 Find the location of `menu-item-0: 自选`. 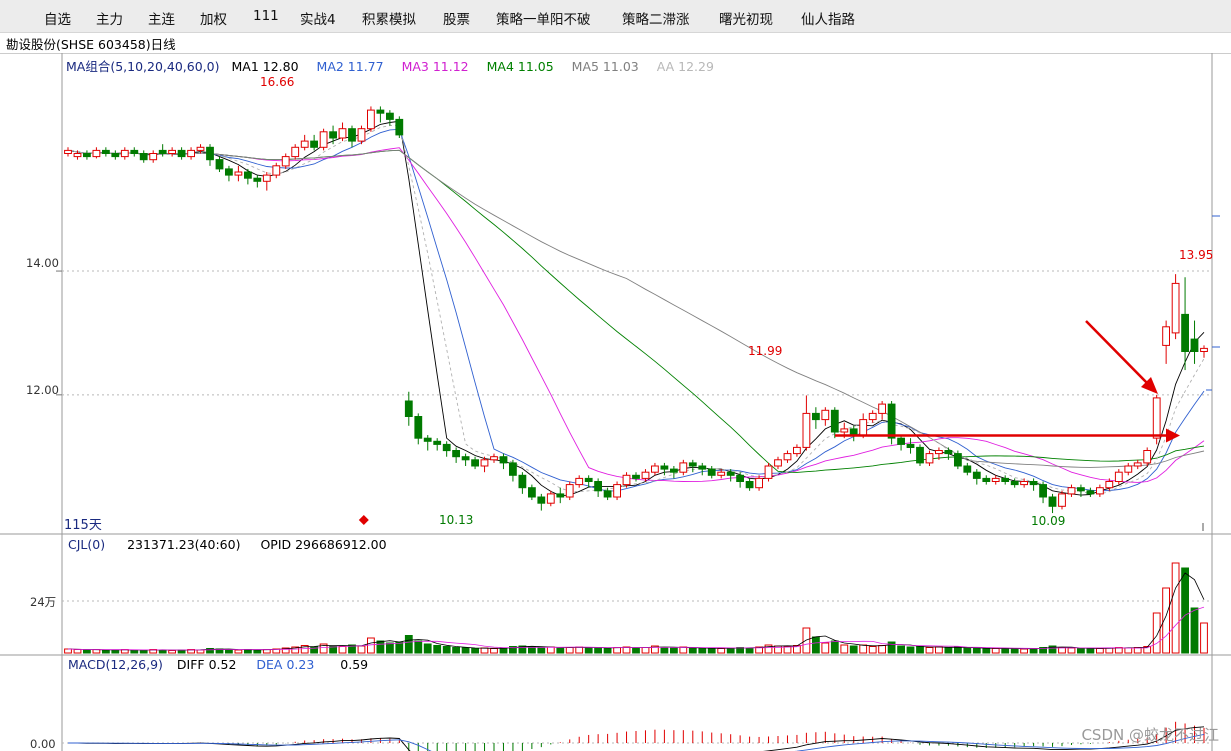

menu-item-0: 自选 is located at coordinates (57, 18).